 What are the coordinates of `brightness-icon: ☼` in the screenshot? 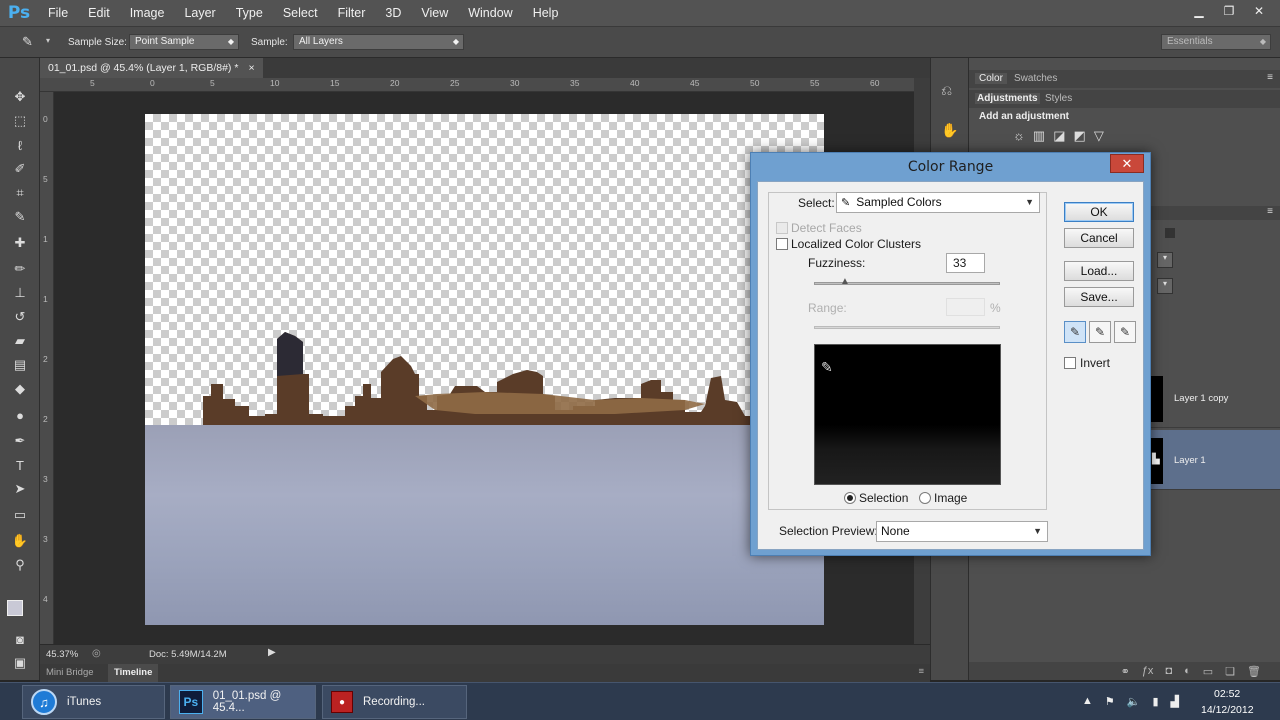 It's located at (1019, 136).